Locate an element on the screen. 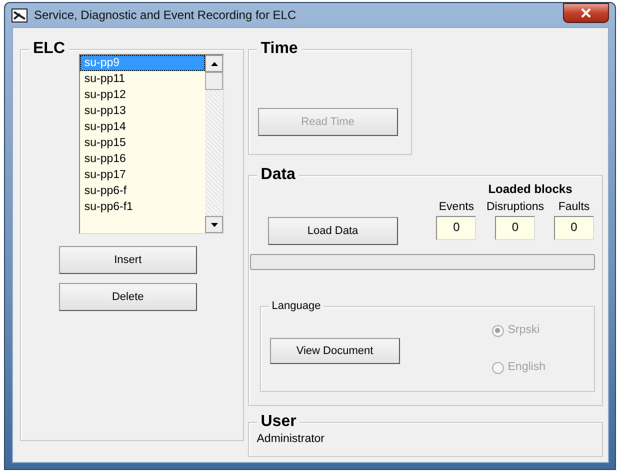  window-title: Service, Diagnostic and Event Recording for ELC is located at coordinates (165, 15).